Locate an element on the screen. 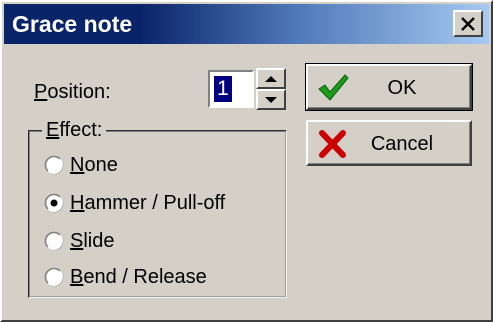 This screenshot has width=493, height=322. close-icon is located at coordinates (468, 23).